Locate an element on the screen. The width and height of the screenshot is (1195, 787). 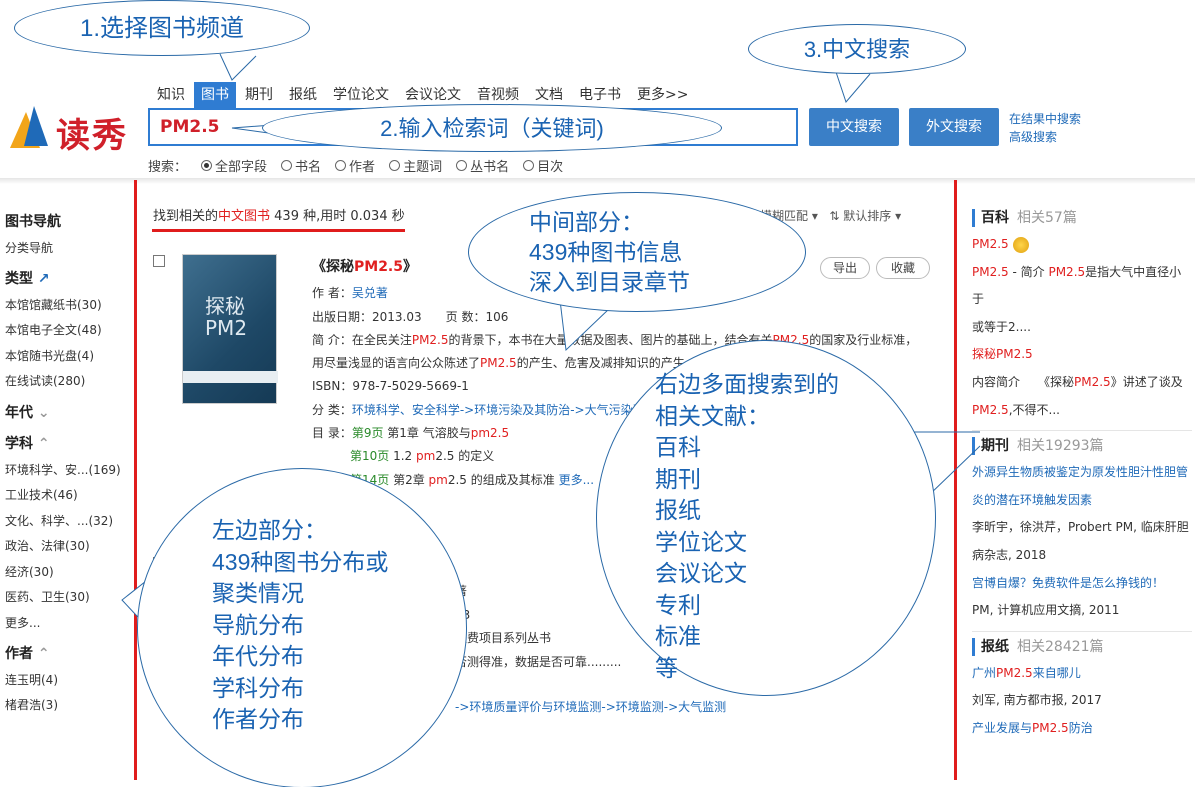
search-input-value: PM2.5 is located at coordinates (190, 127).